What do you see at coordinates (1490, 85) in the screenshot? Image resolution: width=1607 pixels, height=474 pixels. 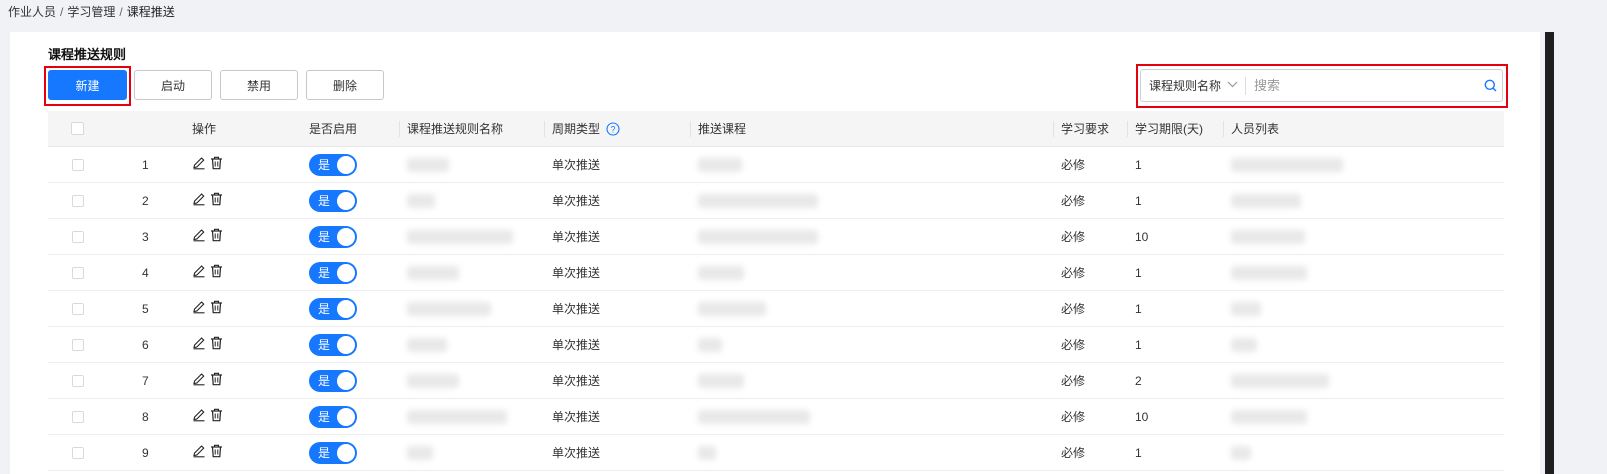 I see `search-icon` at bounding box center [1490, 85].